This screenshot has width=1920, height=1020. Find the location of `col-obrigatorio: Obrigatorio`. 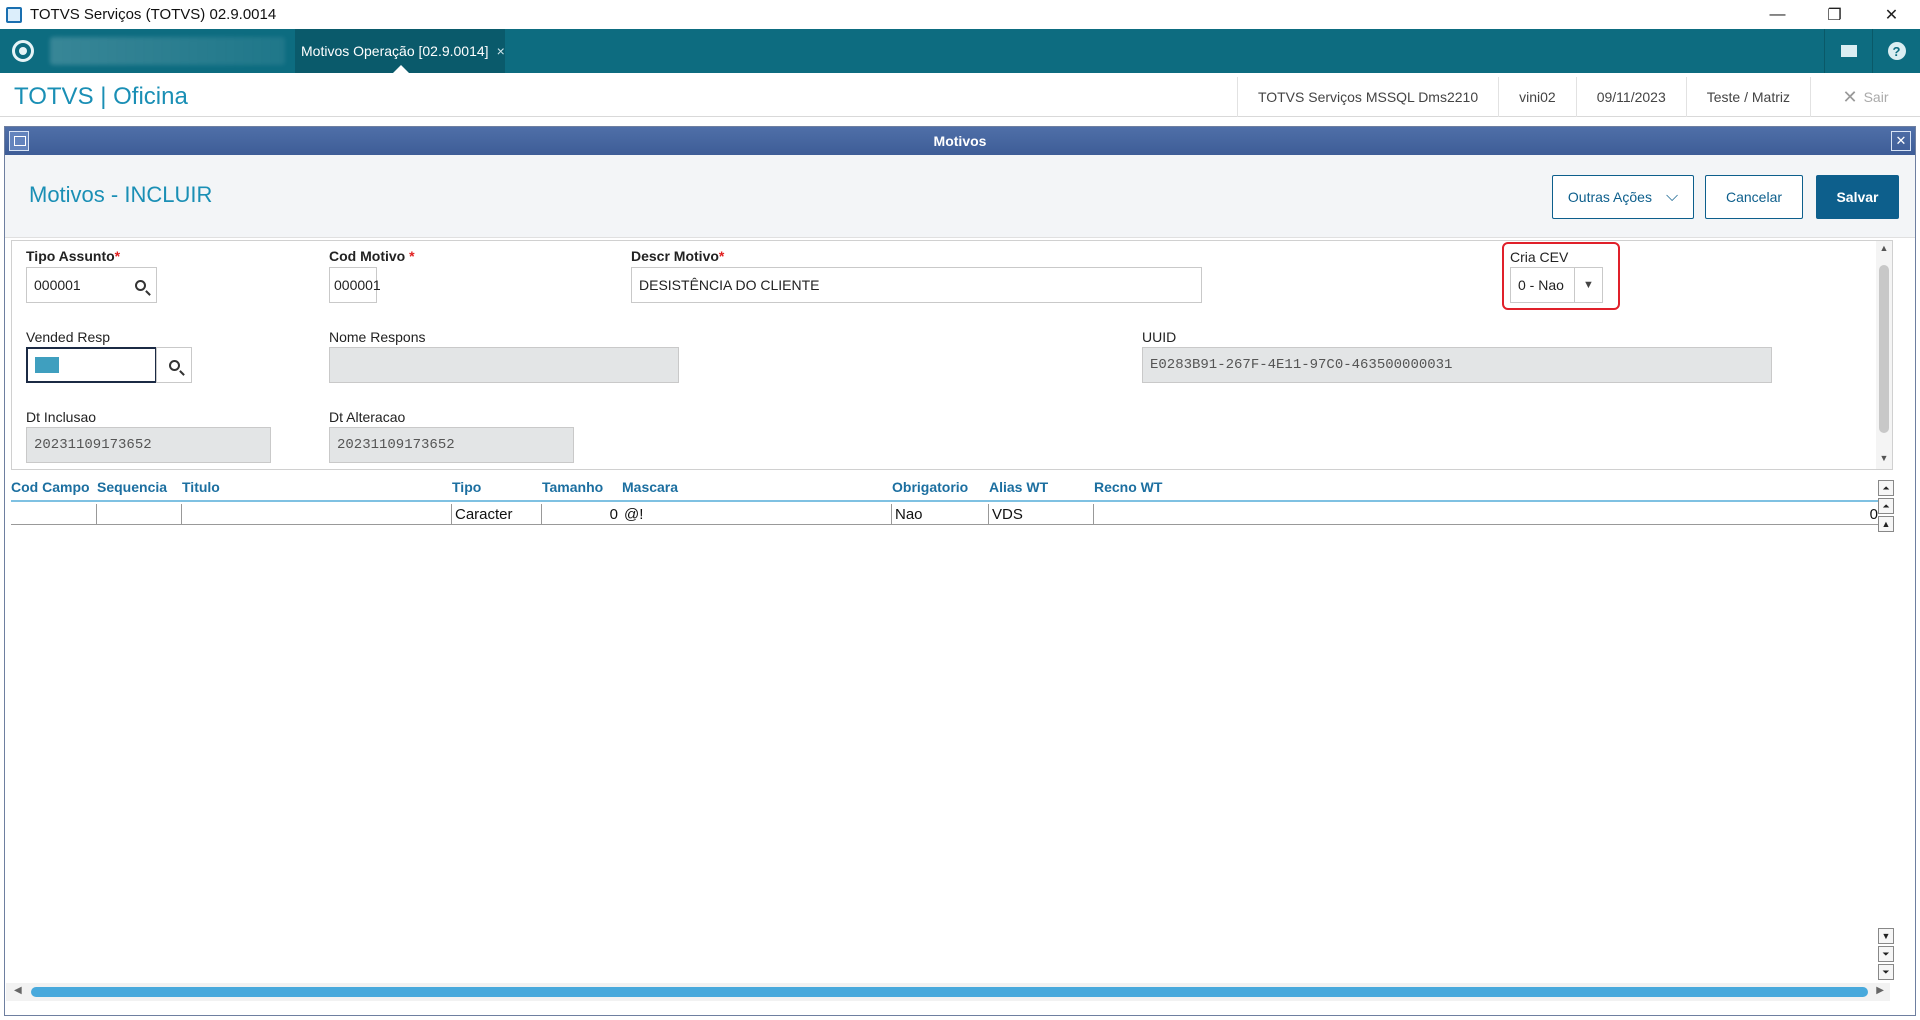

col-obrigatorio: Obrigatorio is located at coordinates (930, 487).